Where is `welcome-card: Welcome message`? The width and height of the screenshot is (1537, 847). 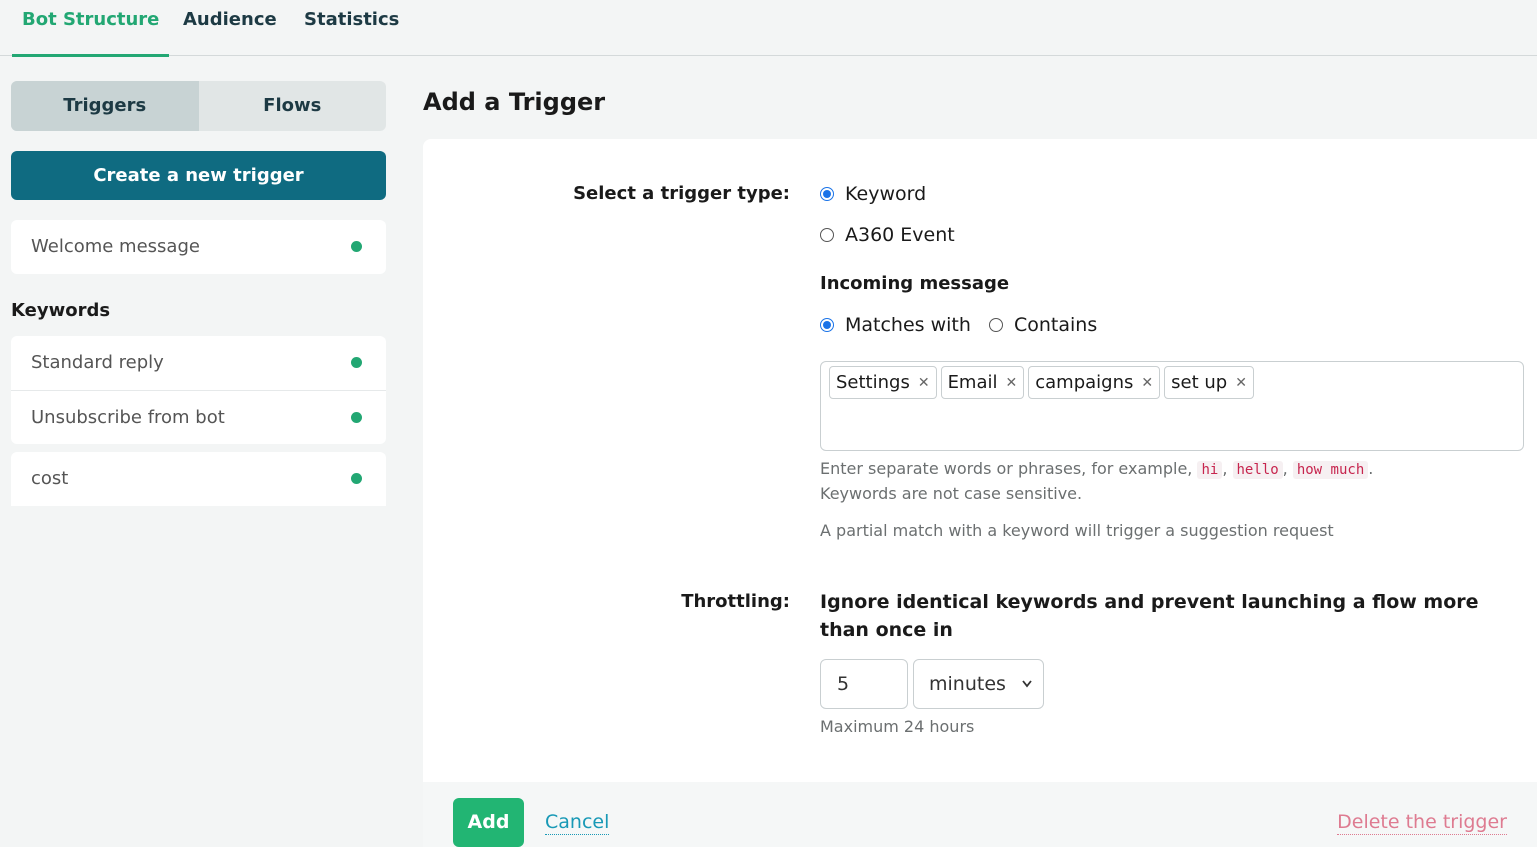 welcome-card: Welcome message is located at coordinates (198, 247).